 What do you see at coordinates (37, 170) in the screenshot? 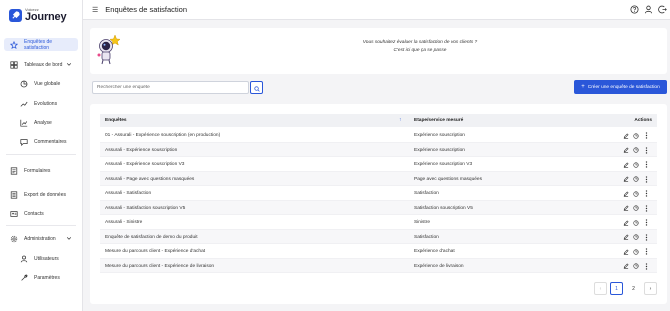
I see `sidebar-item-label: Formulaires` at bounding box center [37, 170].